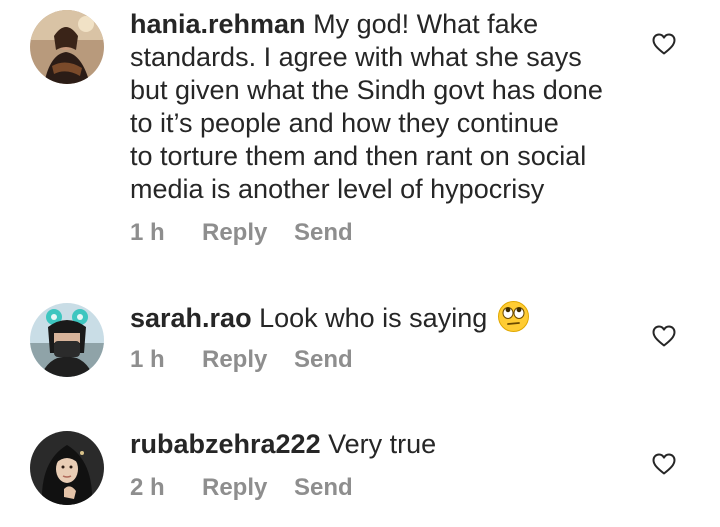  Describe the element at coordinates (366, 90) in the screenshot. I see `comment-line: but given what the Sindh govt has done` at that location.